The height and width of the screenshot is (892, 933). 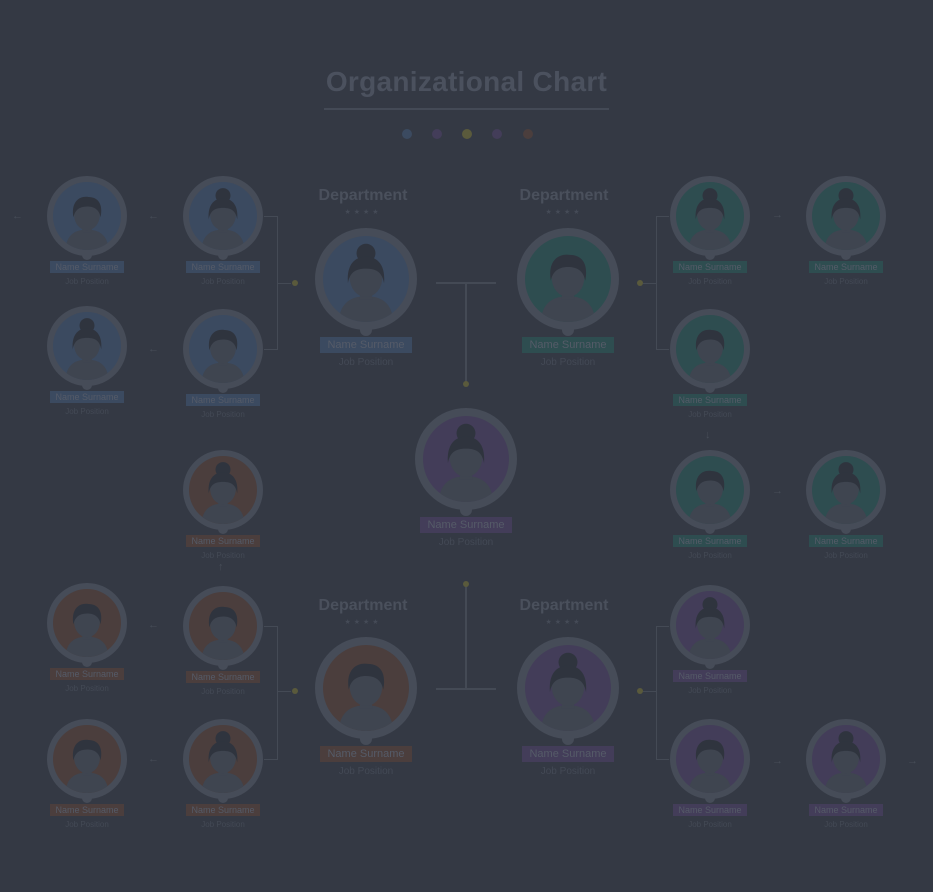 I want to click on legend-dot-purple, so click(x=437, y=134).